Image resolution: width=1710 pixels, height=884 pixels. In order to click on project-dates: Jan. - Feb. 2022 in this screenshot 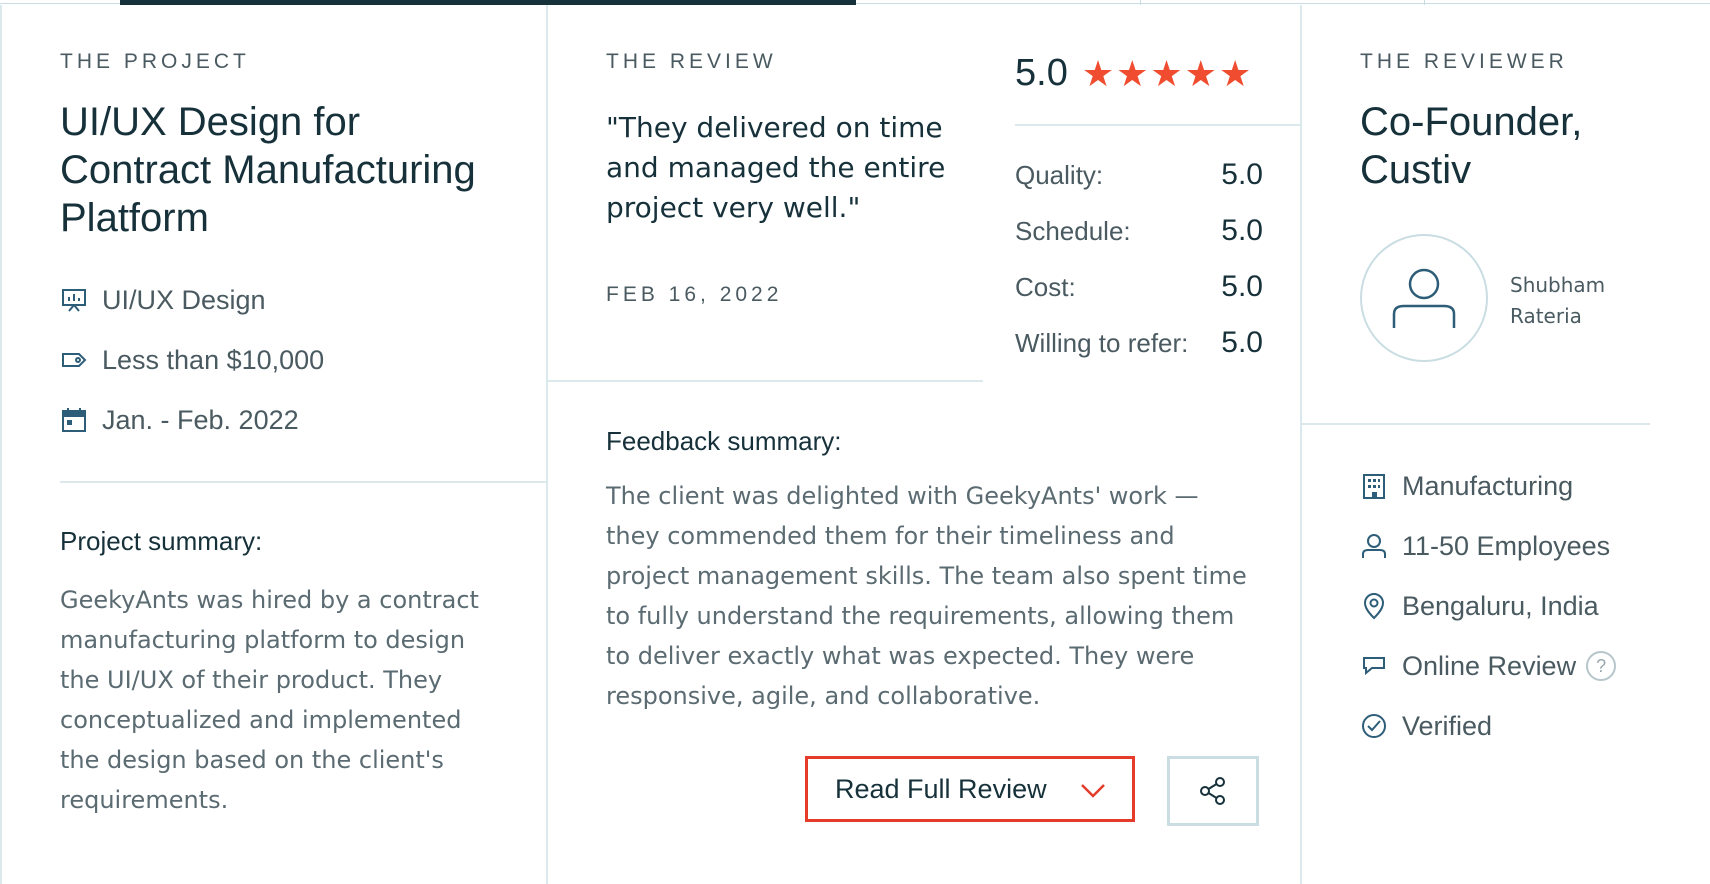, I will do `click(178, 420)`.